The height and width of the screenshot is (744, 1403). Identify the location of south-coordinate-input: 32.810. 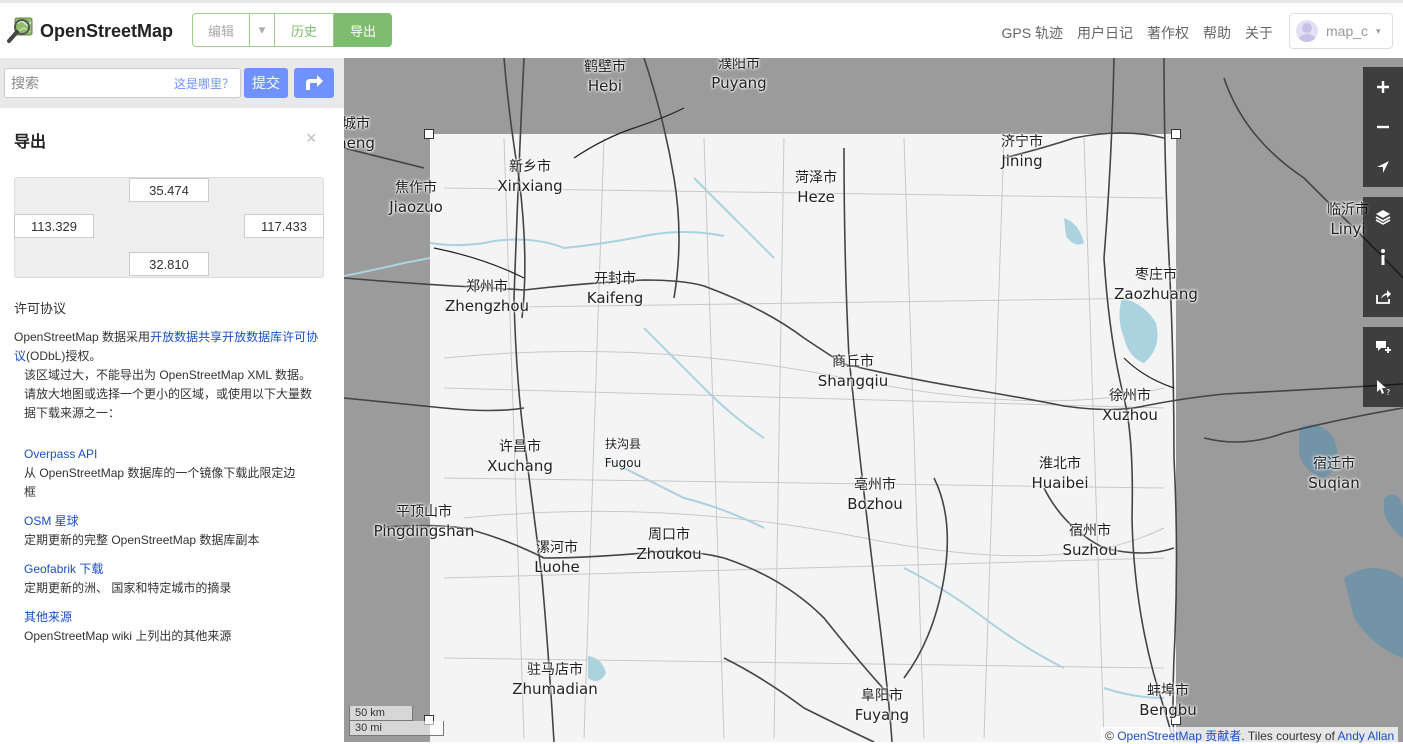
(169, 264).